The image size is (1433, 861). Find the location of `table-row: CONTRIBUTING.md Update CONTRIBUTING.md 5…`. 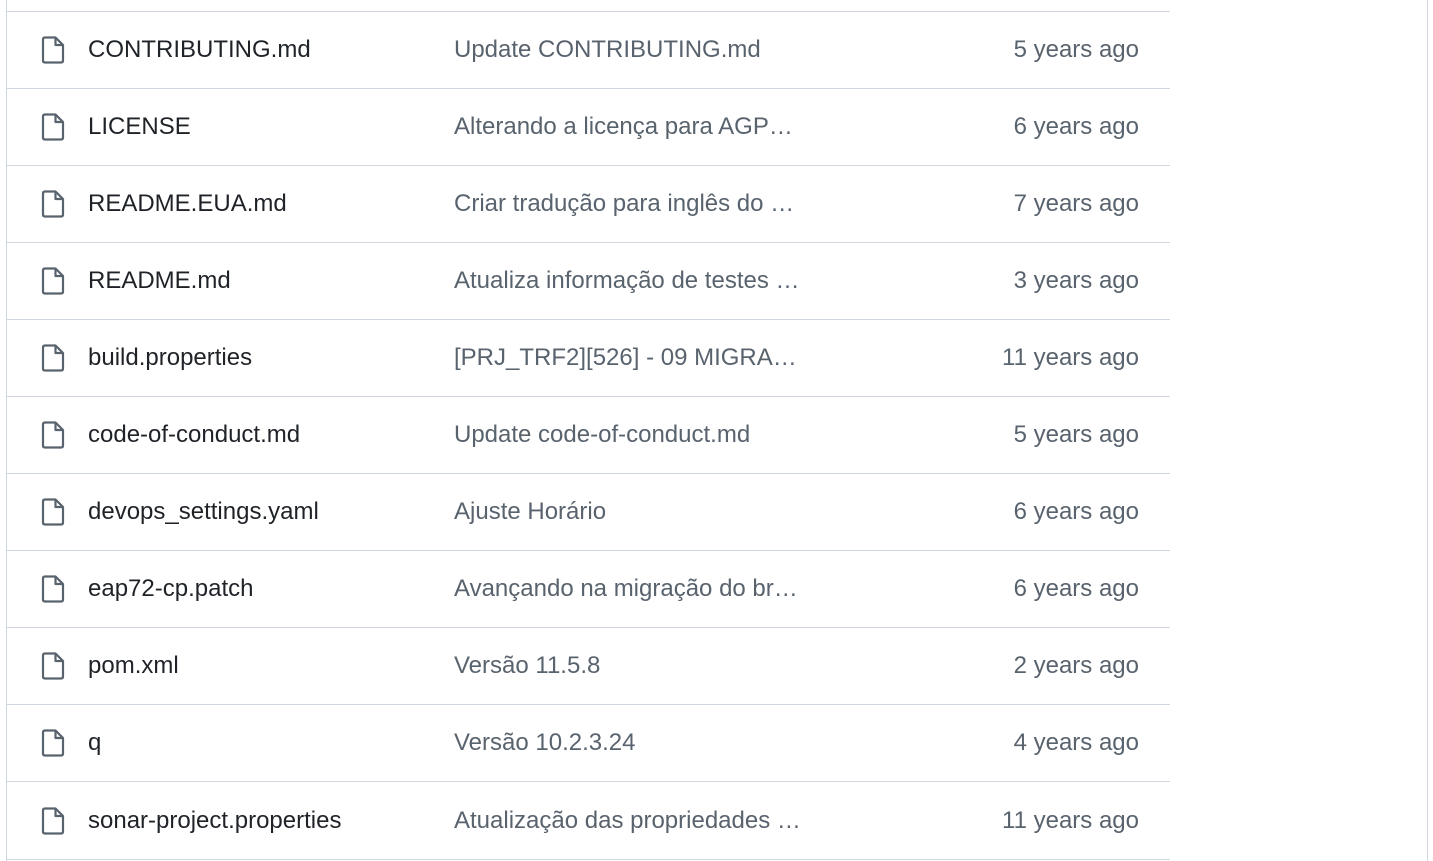

table-row: CONTRIBUTING.md Update CONTRIBUTING.md 5… is located at coordinates (588, 50).